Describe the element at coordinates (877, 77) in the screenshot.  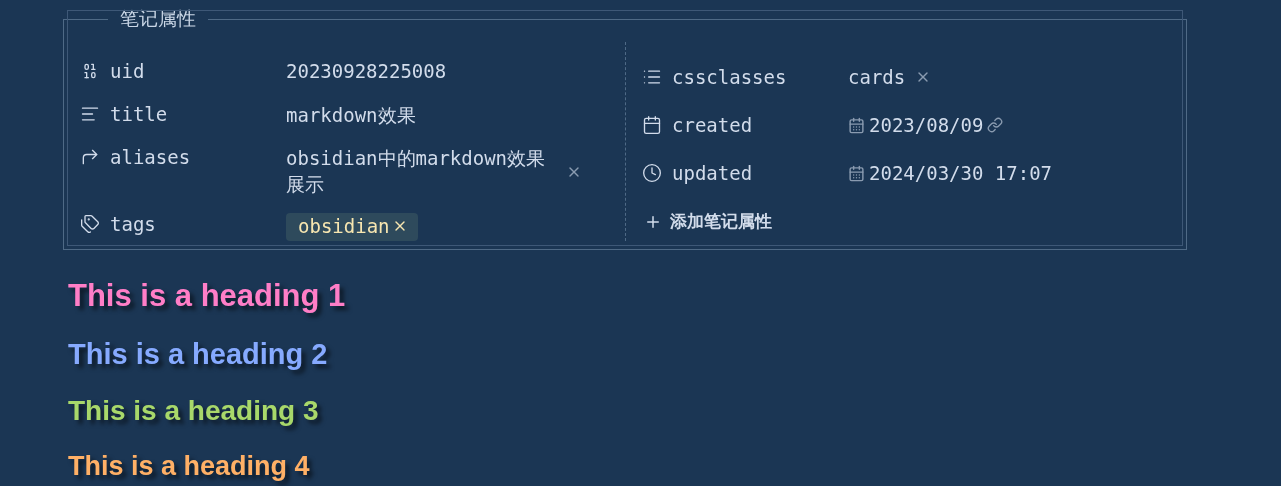
I see `list-item: cards` at that location.